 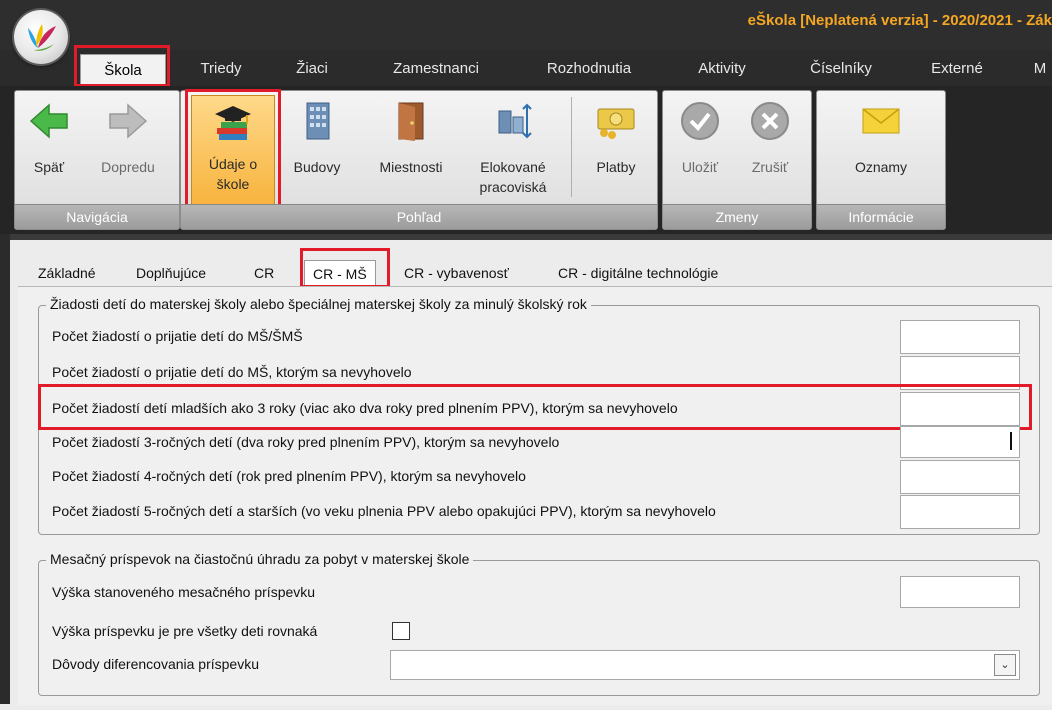 I want to click on buildings-button: Budovy, so click(x=317, y=149).